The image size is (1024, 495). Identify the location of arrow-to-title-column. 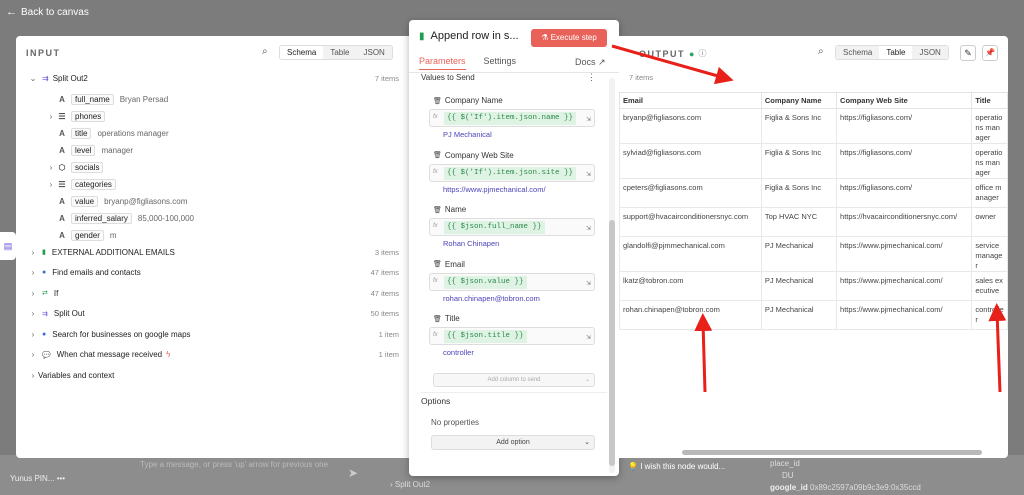
(997, 348).